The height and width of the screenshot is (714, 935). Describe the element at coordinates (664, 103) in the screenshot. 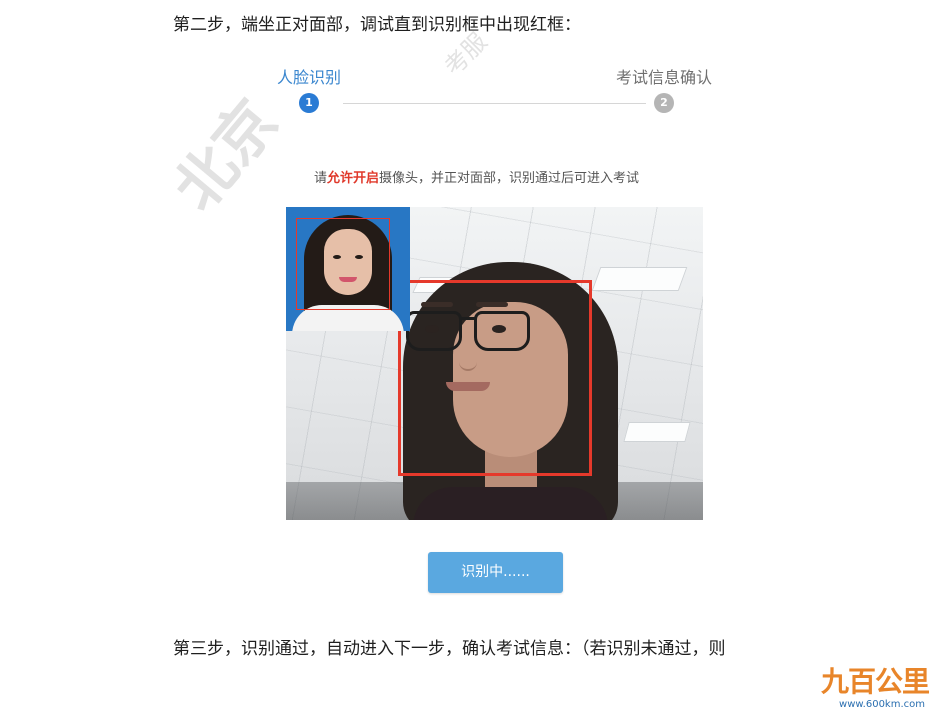

I see `step-2-indicator: 2` at that location.